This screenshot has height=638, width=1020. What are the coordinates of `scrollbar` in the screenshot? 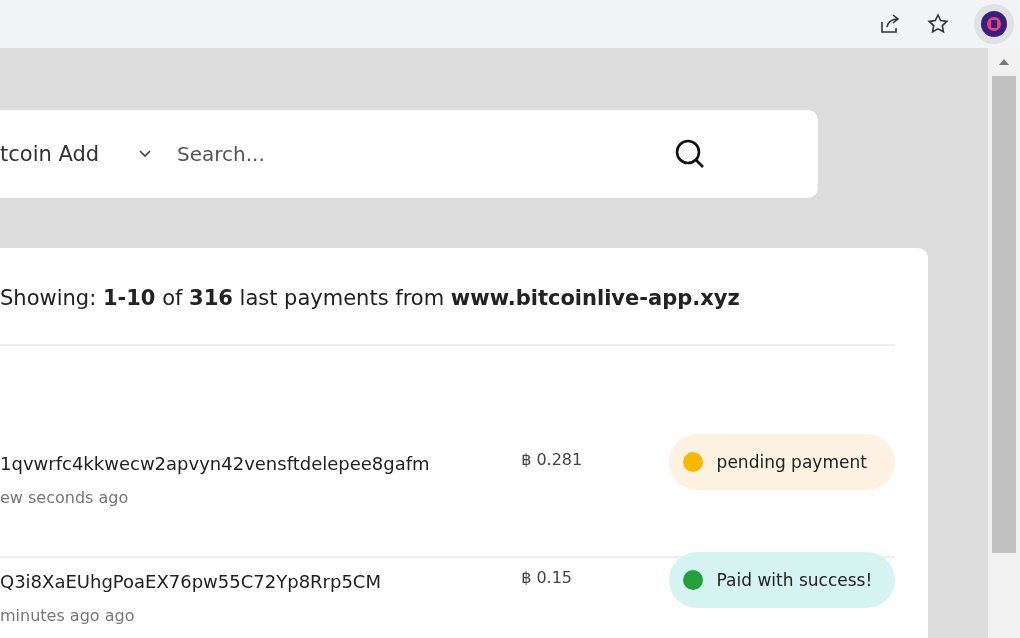 It's located at (1004, 343).